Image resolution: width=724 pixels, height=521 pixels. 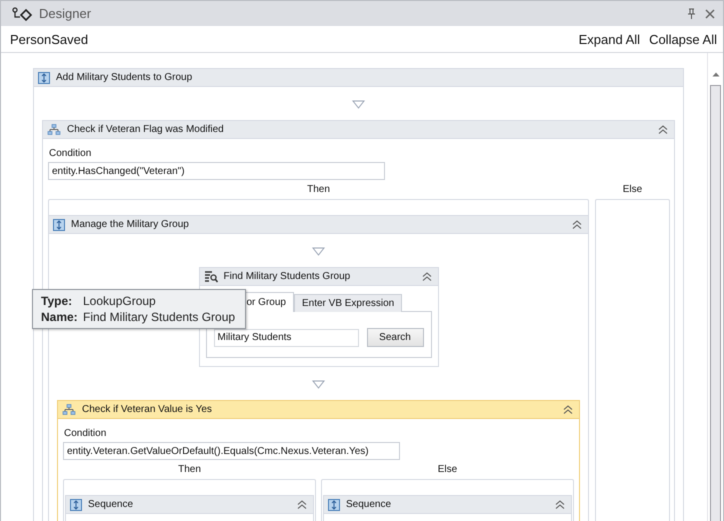 I want to click on activity-header: Add Military Students to Group, so click(x=358, y=78).